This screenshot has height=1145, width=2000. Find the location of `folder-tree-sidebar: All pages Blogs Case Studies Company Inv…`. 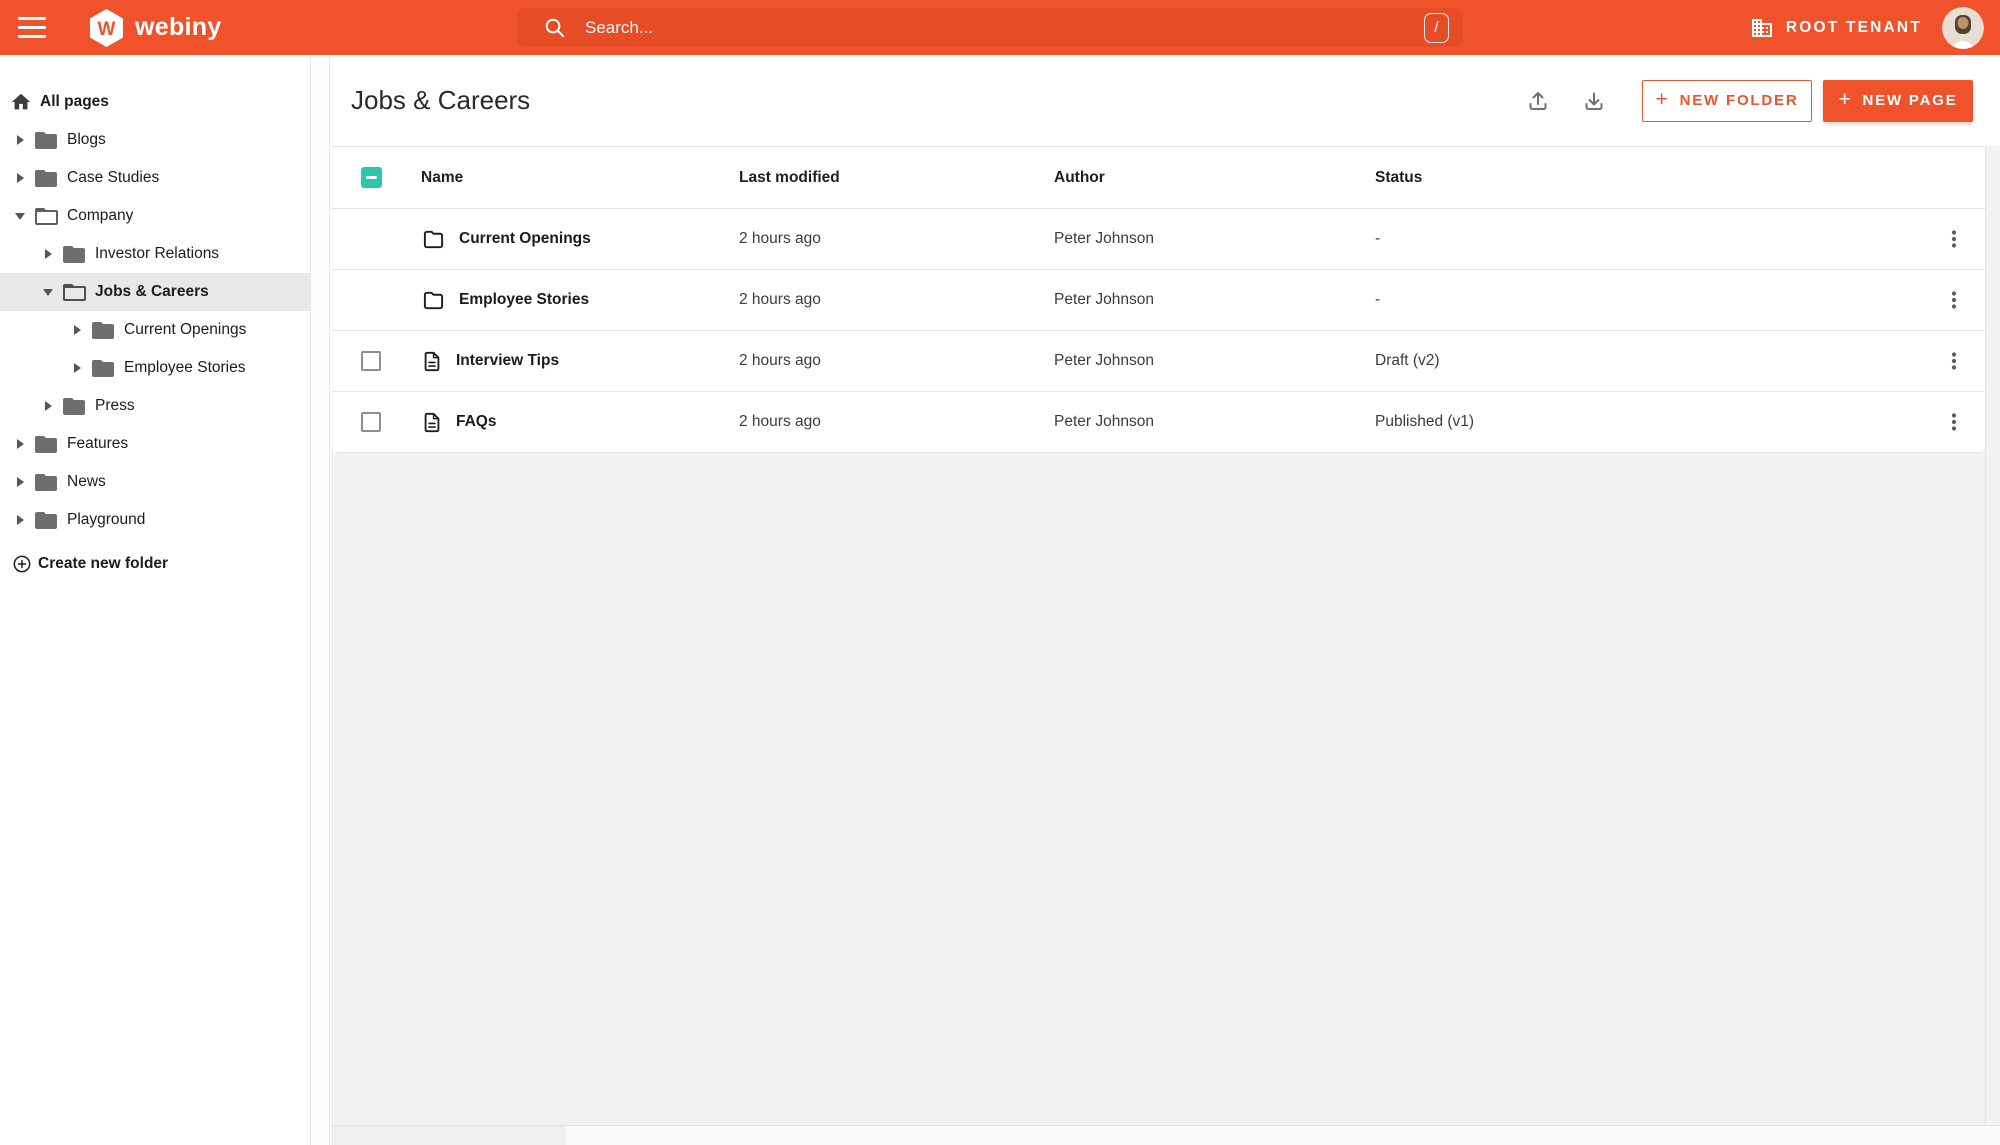

folder-tree-sidebar: All pages Blogs Case Studies Company Inv… is located at coordinates (155, 600).